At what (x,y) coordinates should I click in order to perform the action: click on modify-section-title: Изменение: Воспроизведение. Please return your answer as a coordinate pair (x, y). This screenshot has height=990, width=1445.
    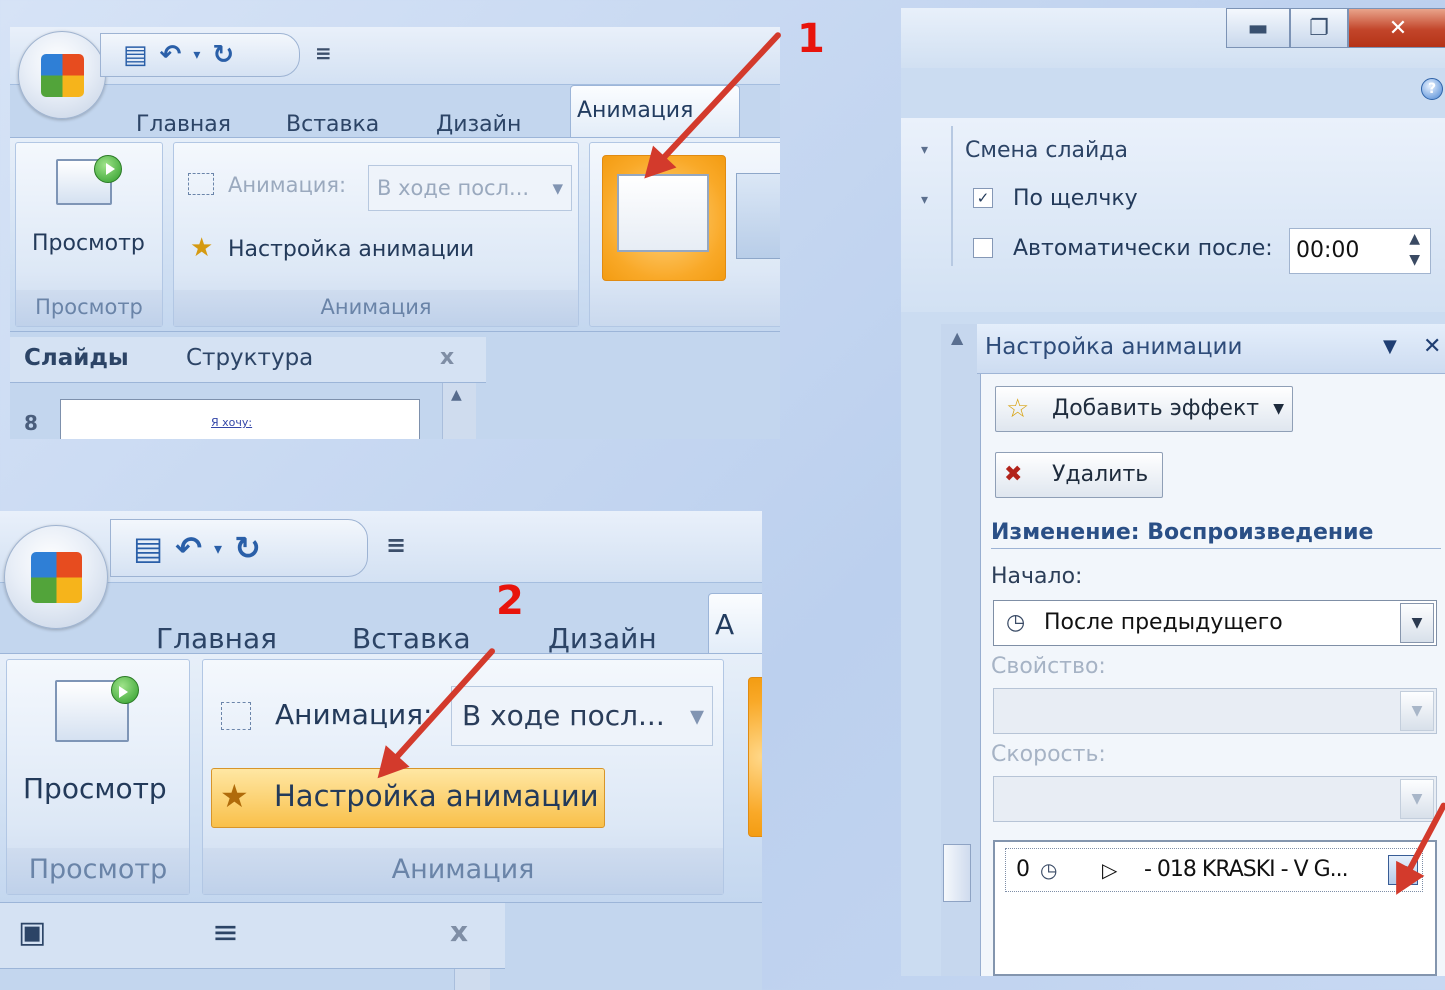
    Looking at the image, I should click on (1182, 532).